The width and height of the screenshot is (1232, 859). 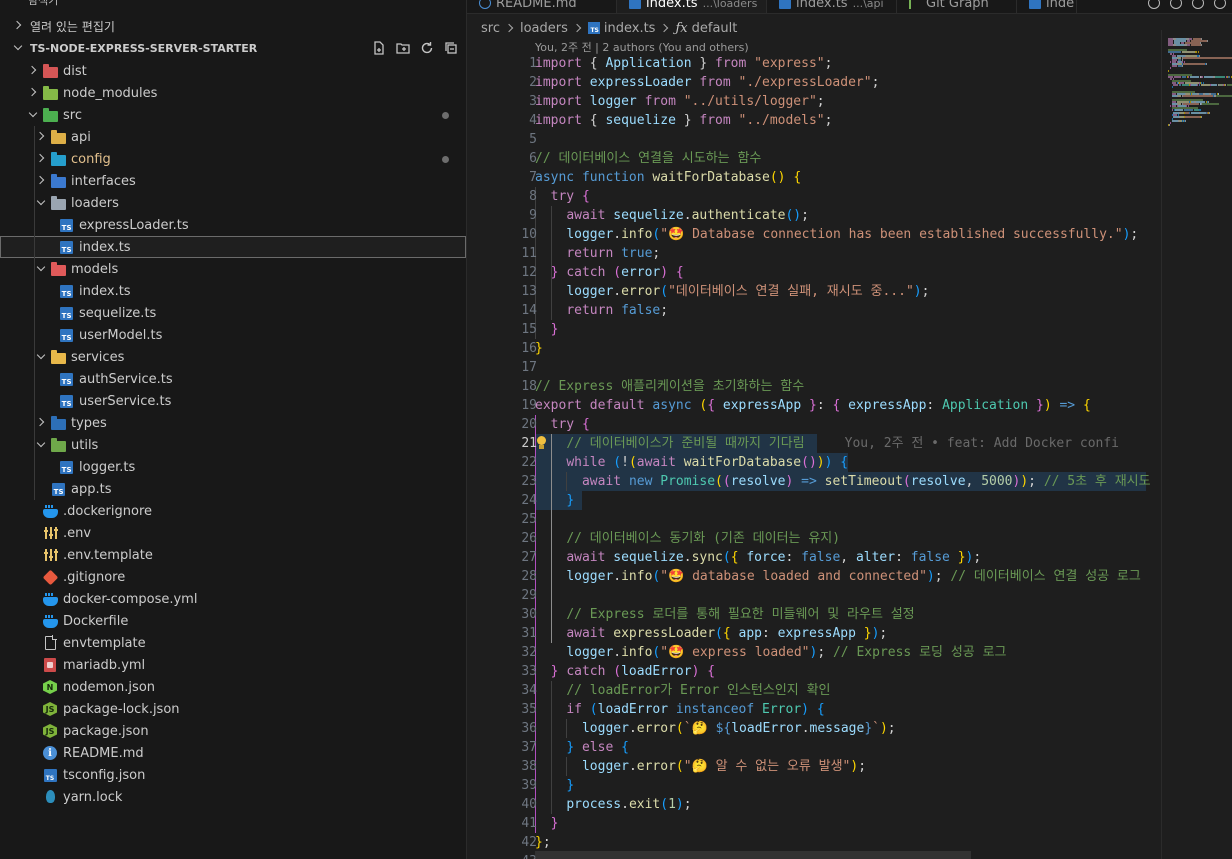 What do you see at coordinates (233, 467) in the screenshot?
I see `tree-item: TS logger.ts` at bounding box center [233, 467].